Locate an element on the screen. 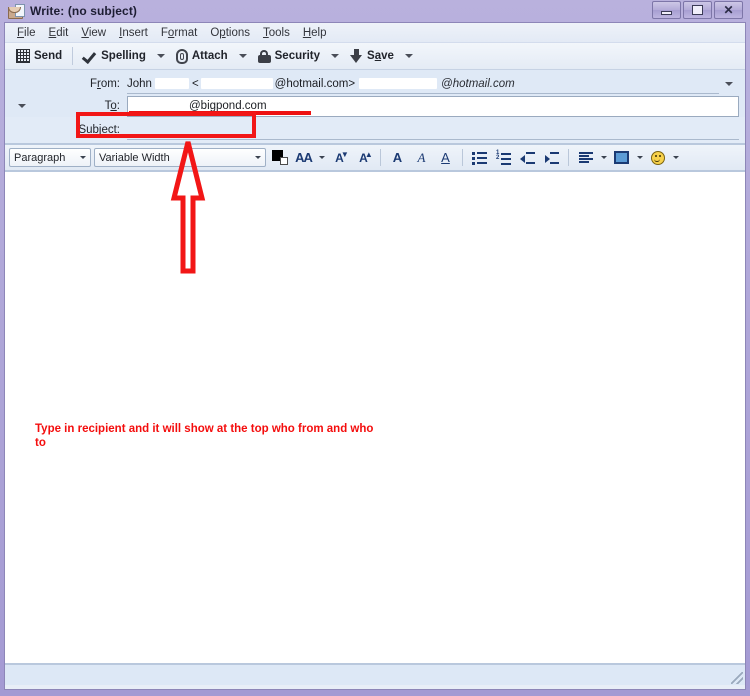  send-icon is located at coordinates (23, 56).